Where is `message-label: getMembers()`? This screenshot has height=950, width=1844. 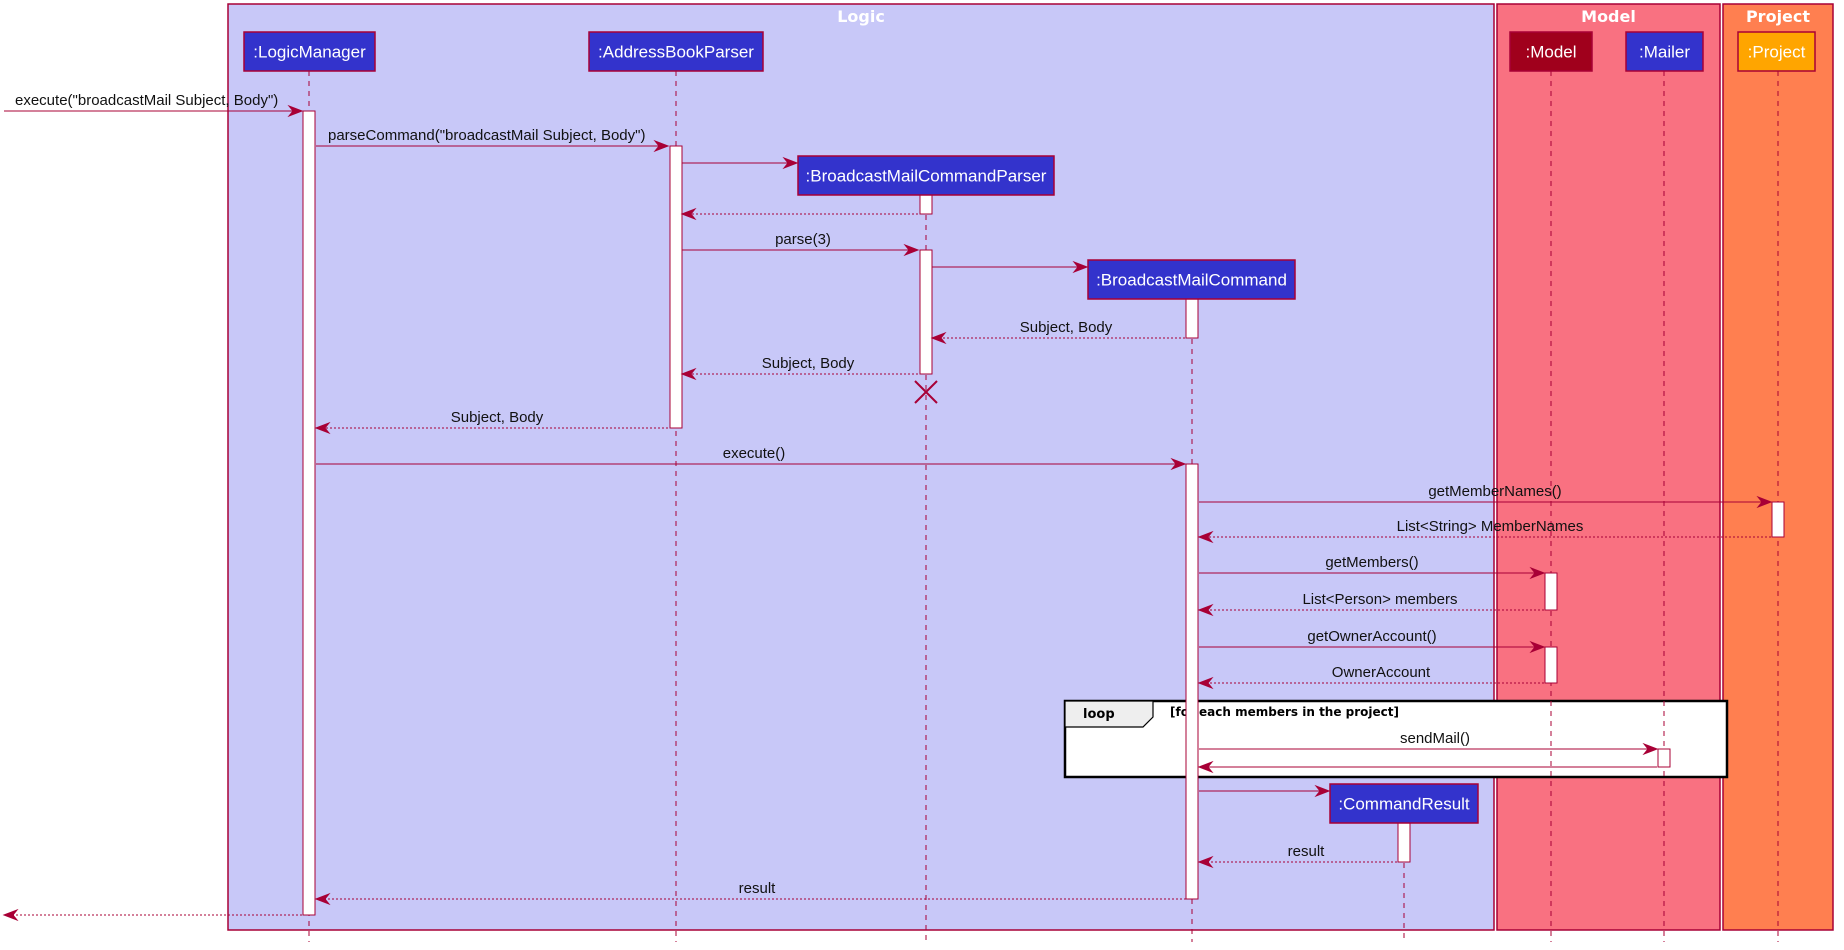 message-label: getMembers() is located at coordinates (1371, 562).